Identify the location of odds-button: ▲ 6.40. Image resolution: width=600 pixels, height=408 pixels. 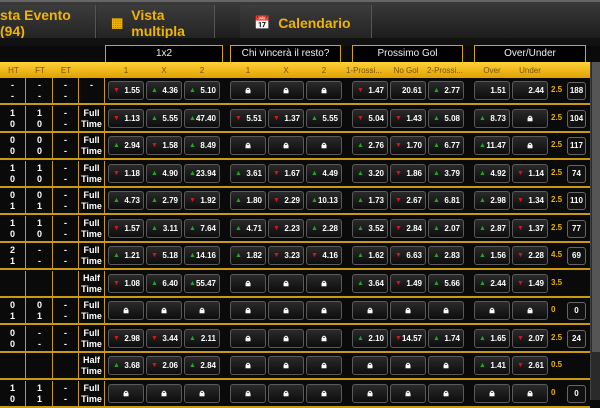
(164, 283).